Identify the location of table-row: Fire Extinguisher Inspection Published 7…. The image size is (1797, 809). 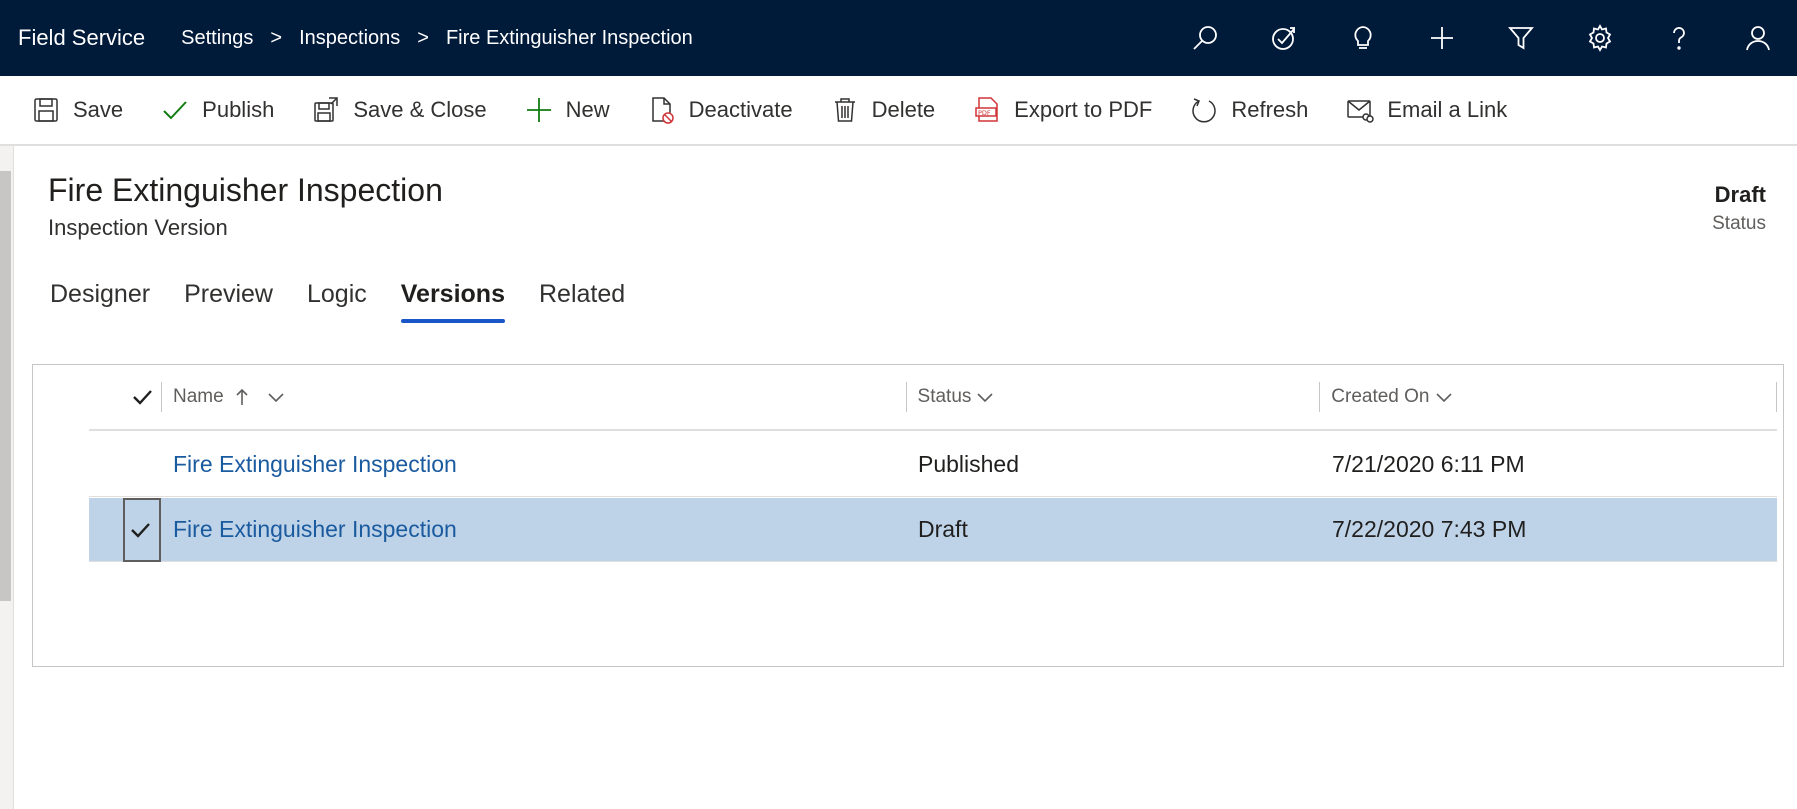
(933, 465).